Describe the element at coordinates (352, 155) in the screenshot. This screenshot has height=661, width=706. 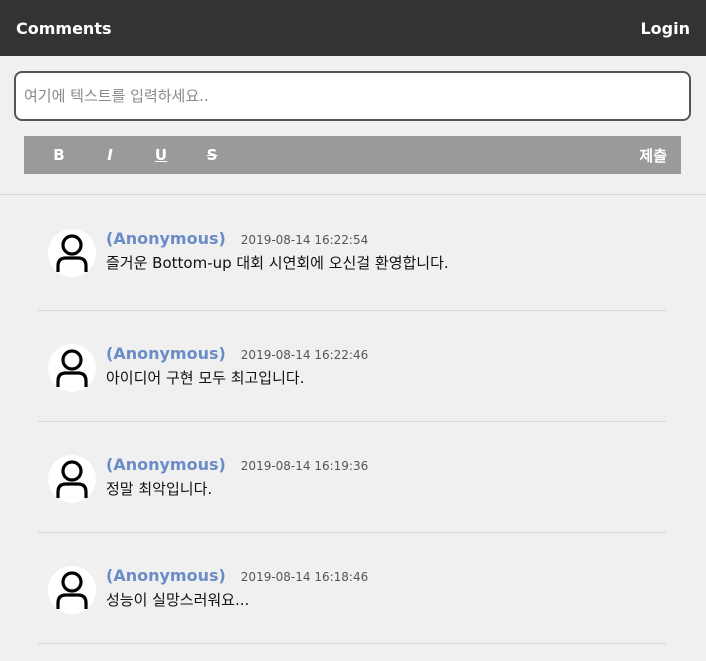
I see `format-toolbar: B I U S 제출` at that location.